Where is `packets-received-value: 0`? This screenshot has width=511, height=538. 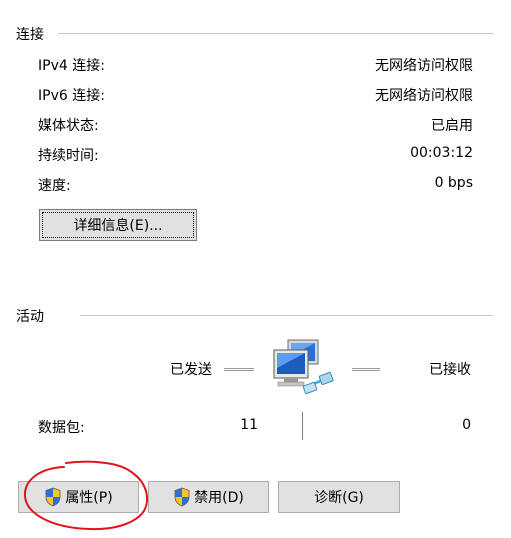
packets-received-value: 0 is located at coordinates (466, 425).